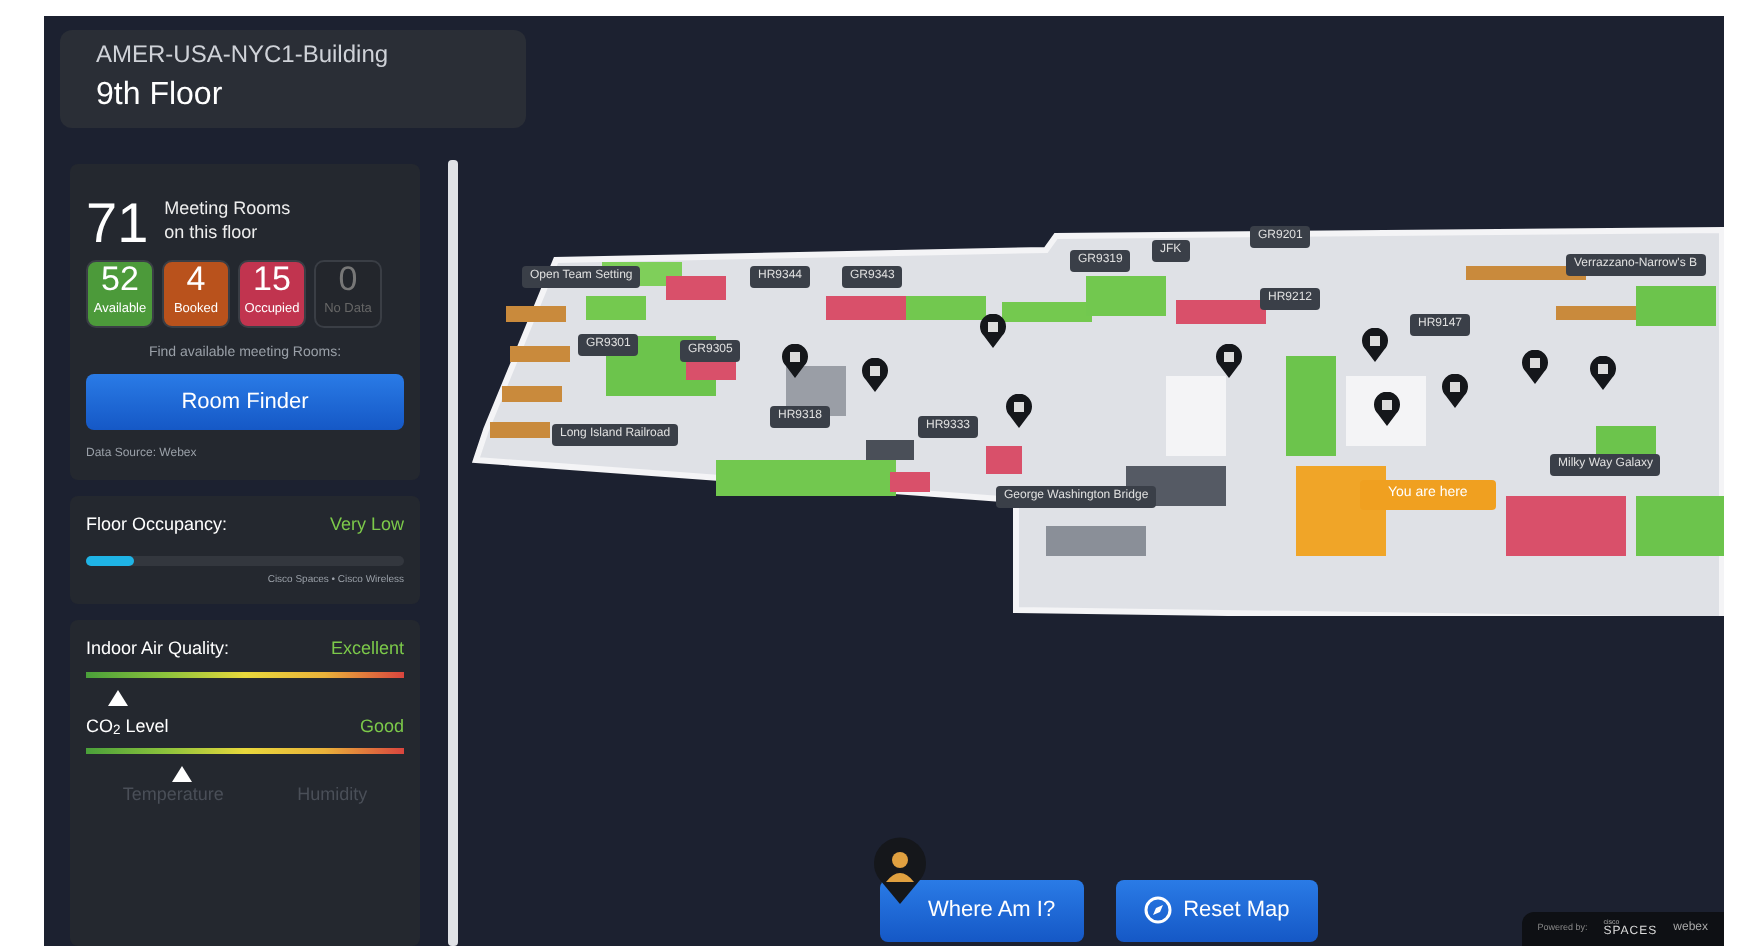  Describe the element at coordinates (1157, 910) in the screenshot. I see `compass-icon` at that location.